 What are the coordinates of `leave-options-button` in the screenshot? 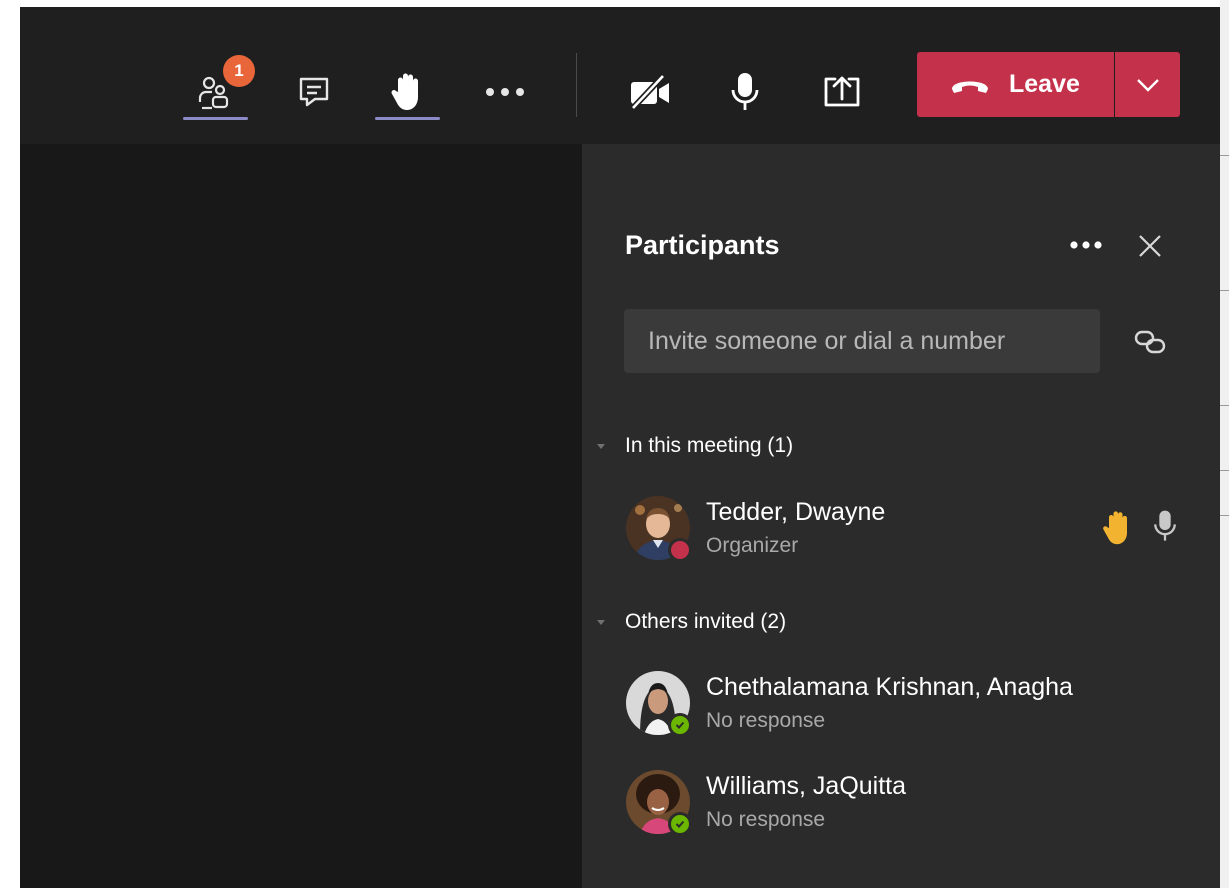 It's located at (1147, 84).